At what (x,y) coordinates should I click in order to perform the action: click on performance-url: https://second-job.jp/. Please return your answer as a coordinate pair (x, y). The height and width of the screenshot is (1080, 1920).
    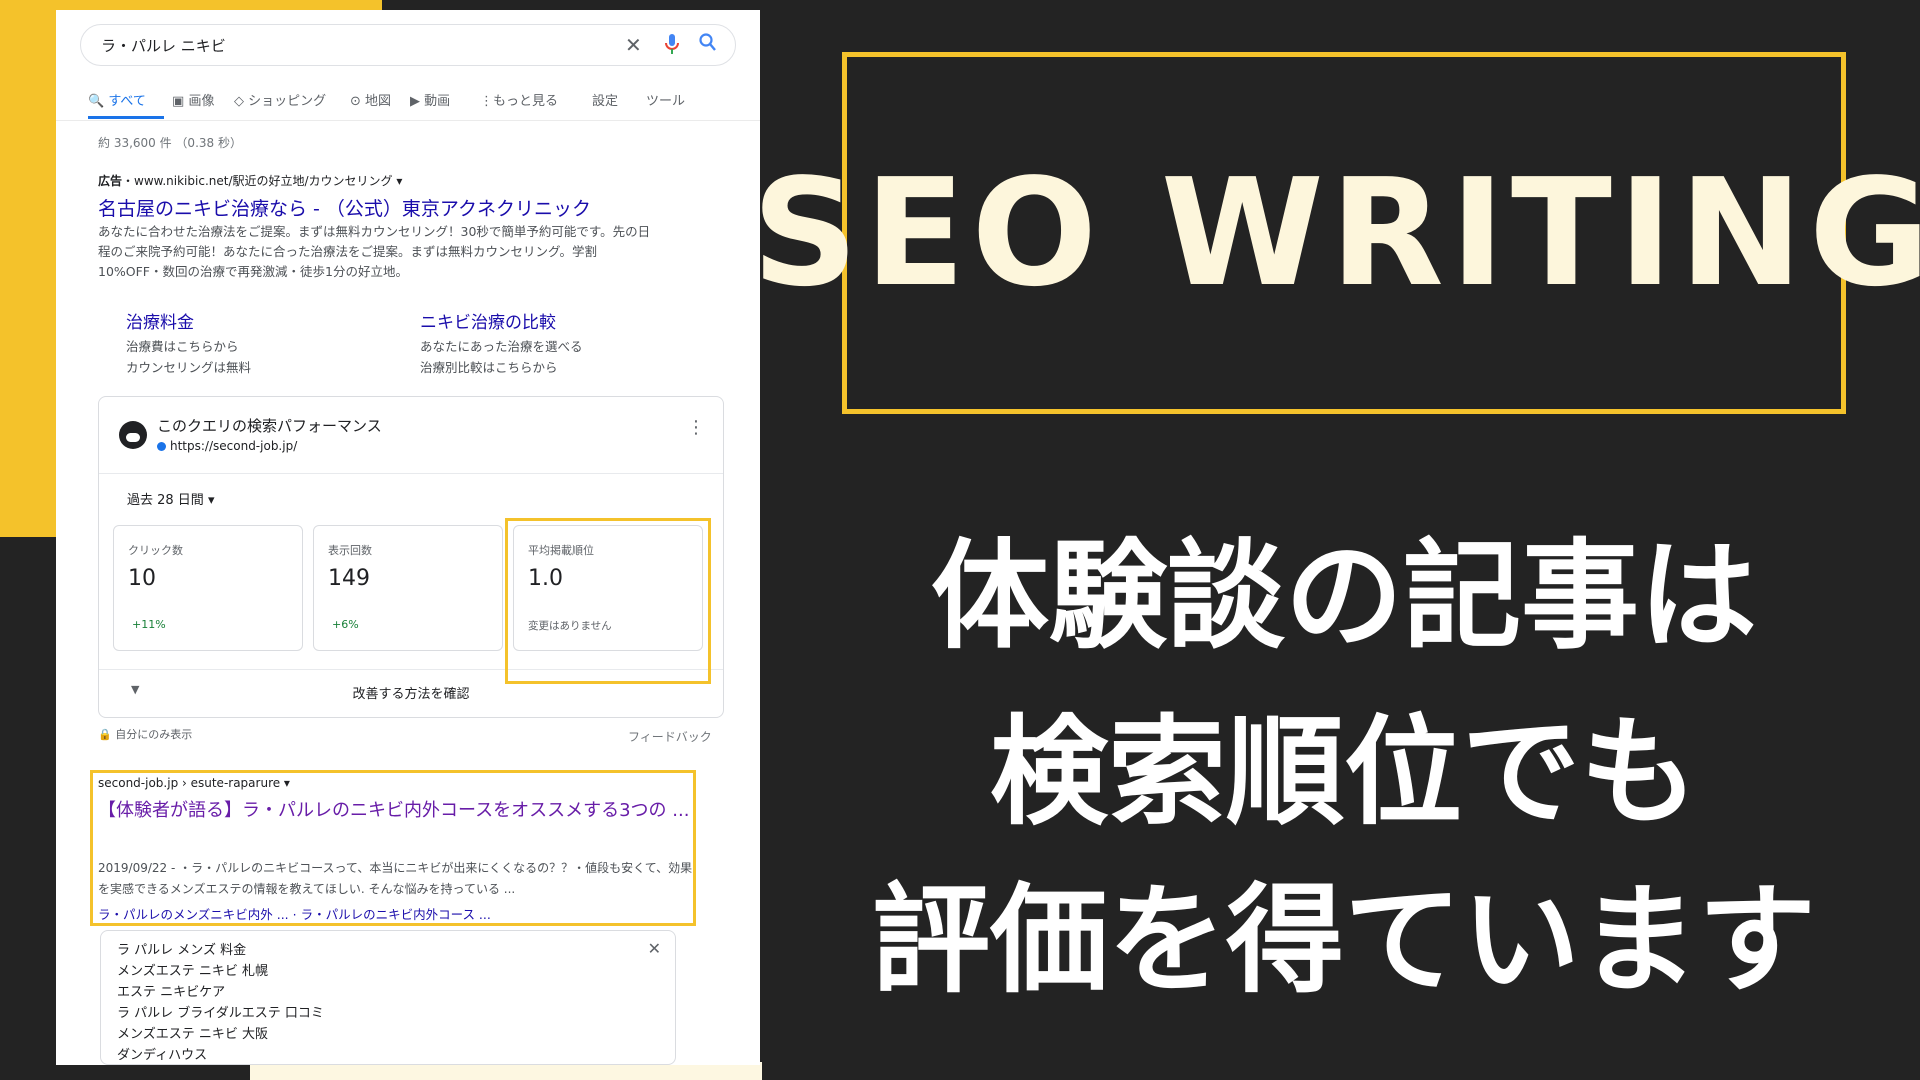
    Looking at the image, I should click on (227, 446).